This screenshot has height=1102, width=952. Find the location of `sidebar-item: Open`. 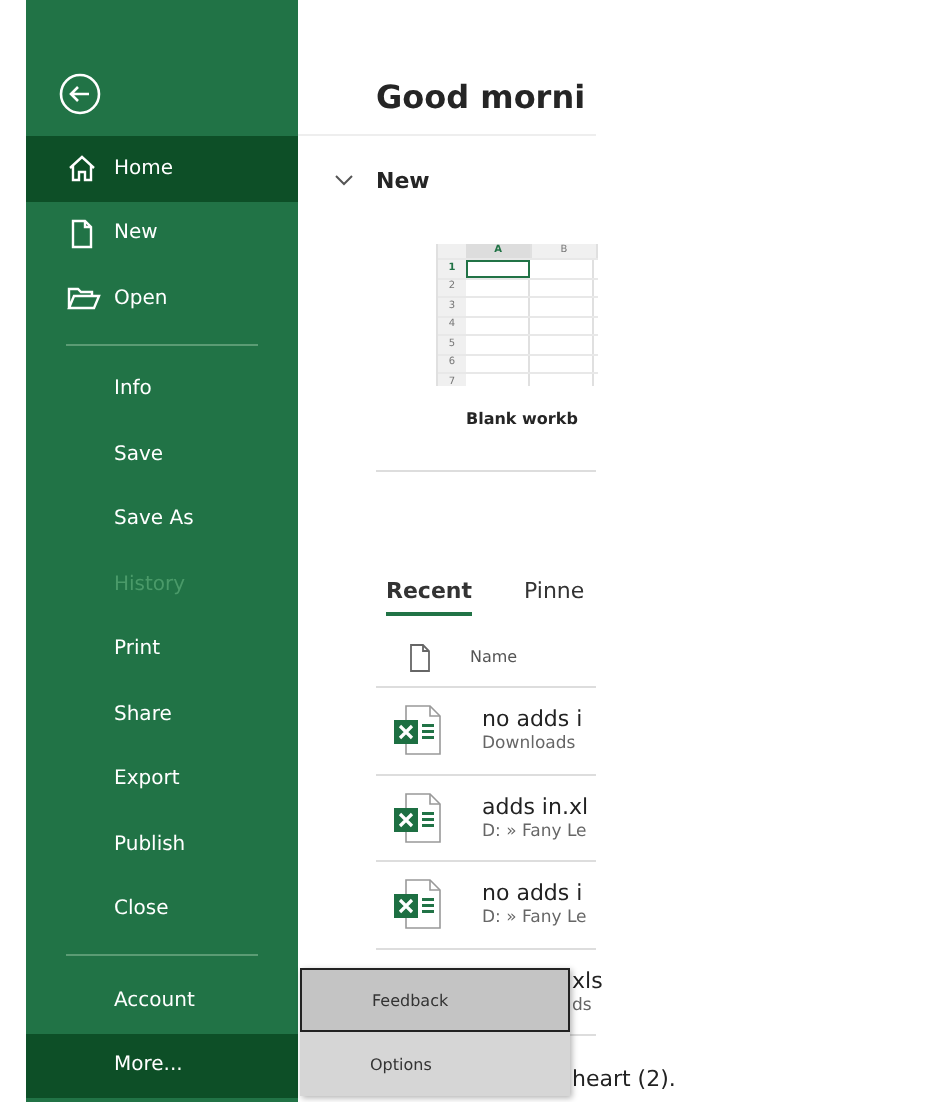

sidebar-item: Open is located at coordinates (162, 298).